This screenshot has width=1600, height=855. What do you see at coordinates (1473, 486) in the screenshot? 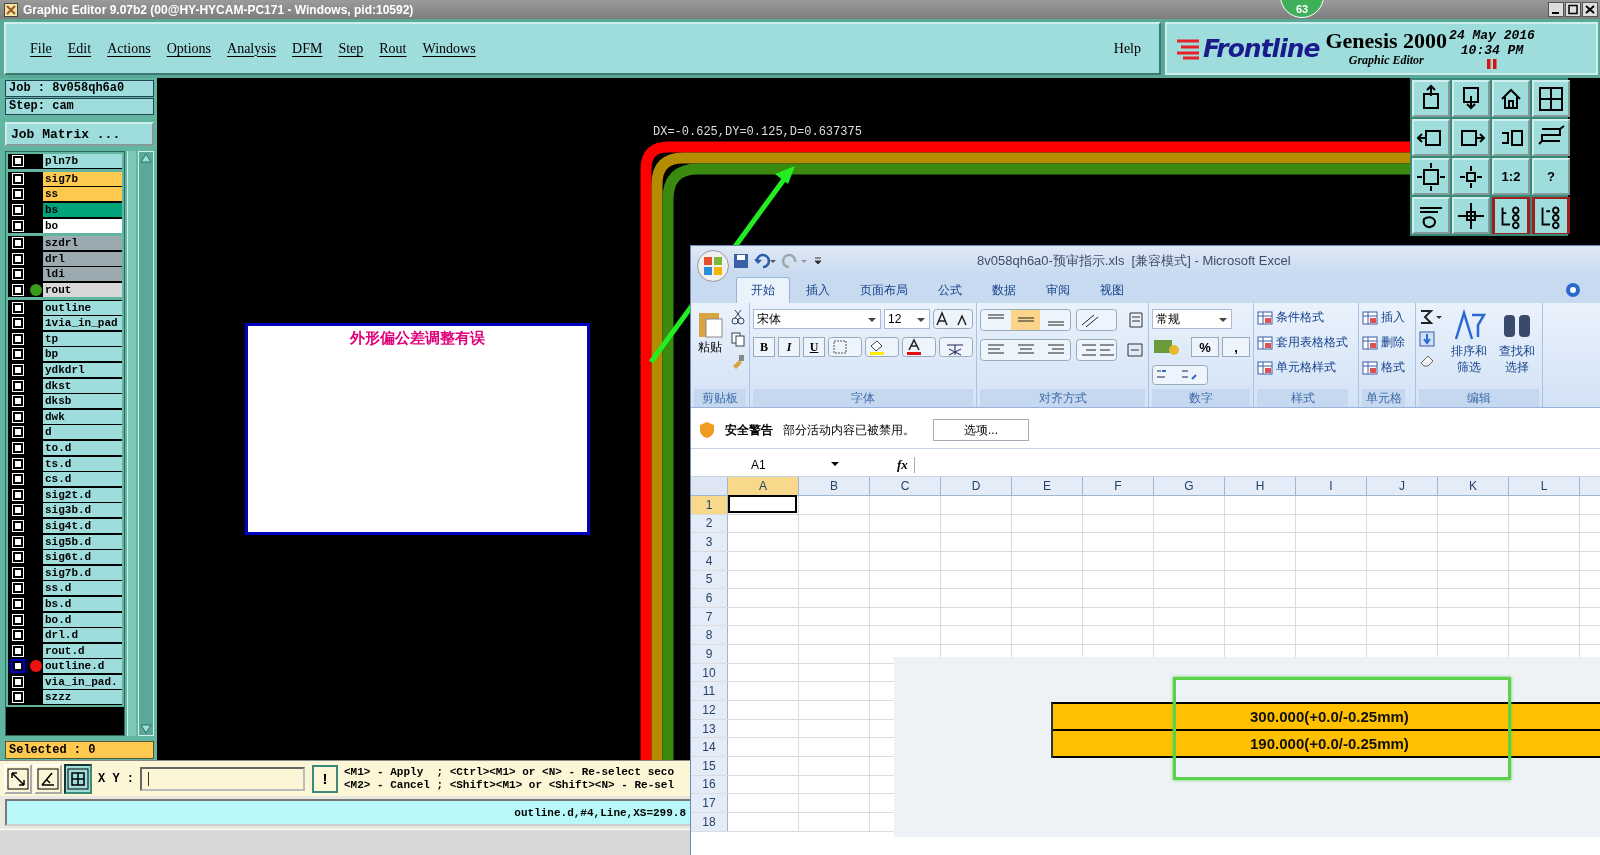
I see `column-header: K` at bounding box center [1473, 486].